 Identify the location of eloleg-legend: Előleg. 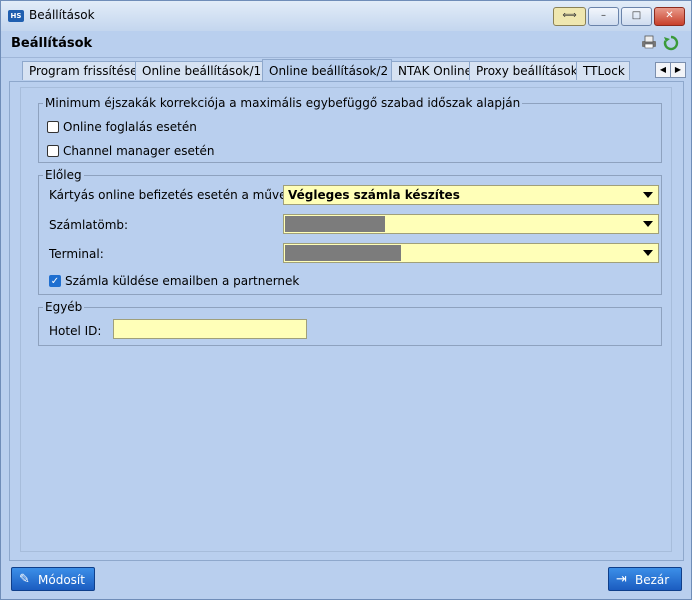
(63, 175).